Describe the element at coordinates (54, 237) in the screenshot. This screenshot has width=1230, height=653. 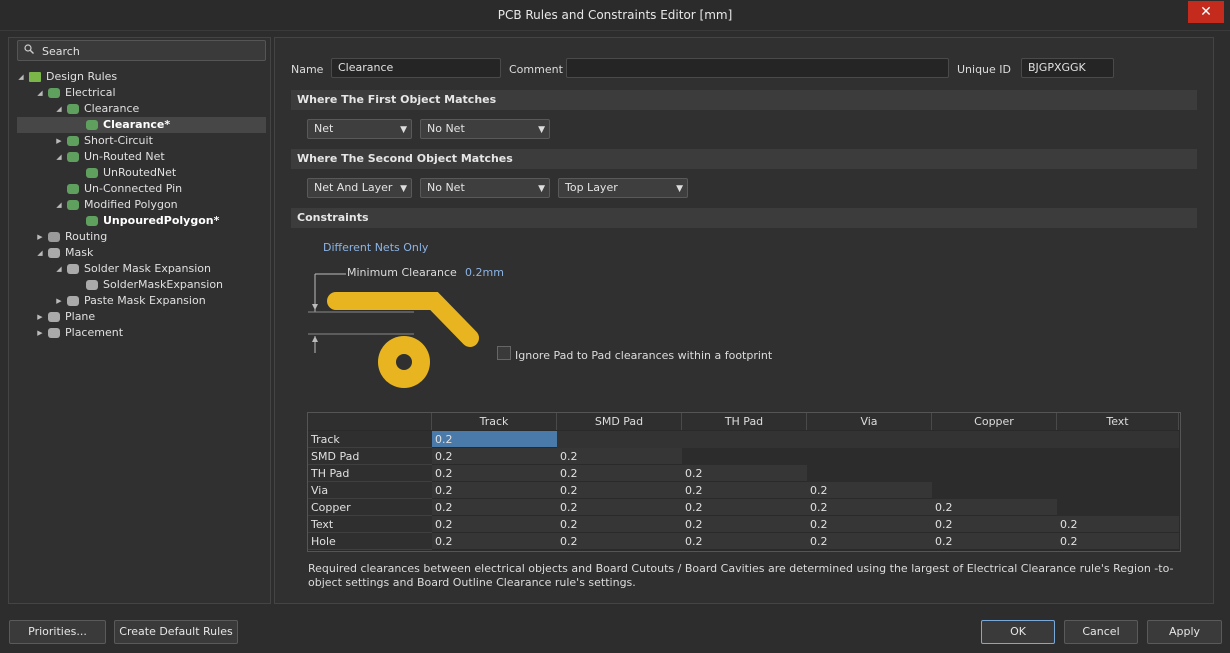
I see `routing-icon` at that location.